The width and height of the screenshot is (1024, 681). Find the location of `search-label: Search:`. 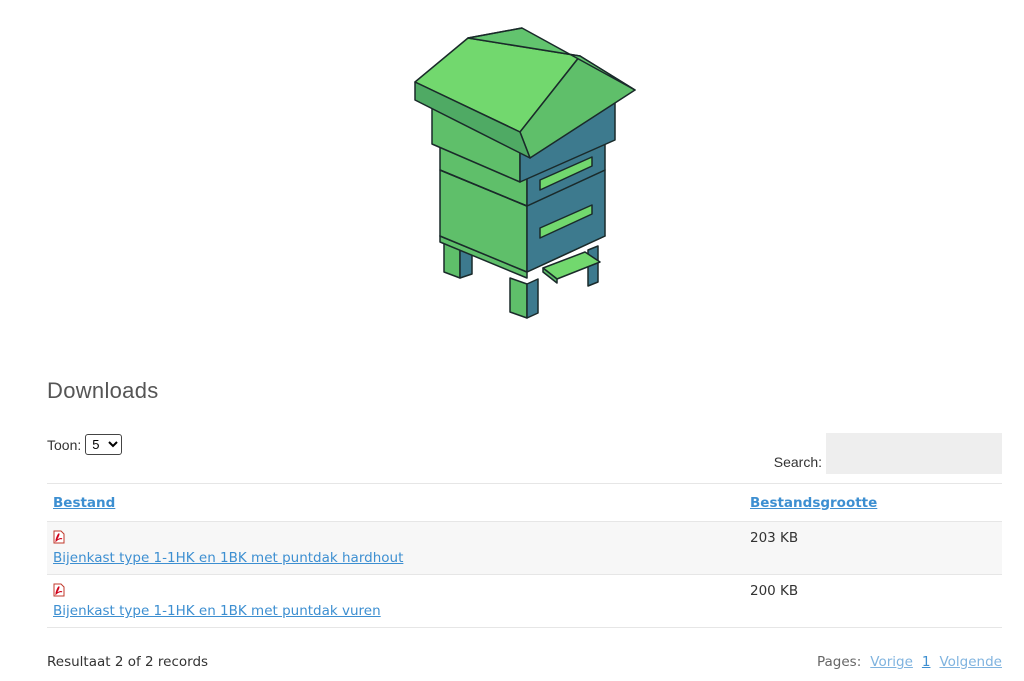

search-label: Search: is located at coordinates (797, 461).